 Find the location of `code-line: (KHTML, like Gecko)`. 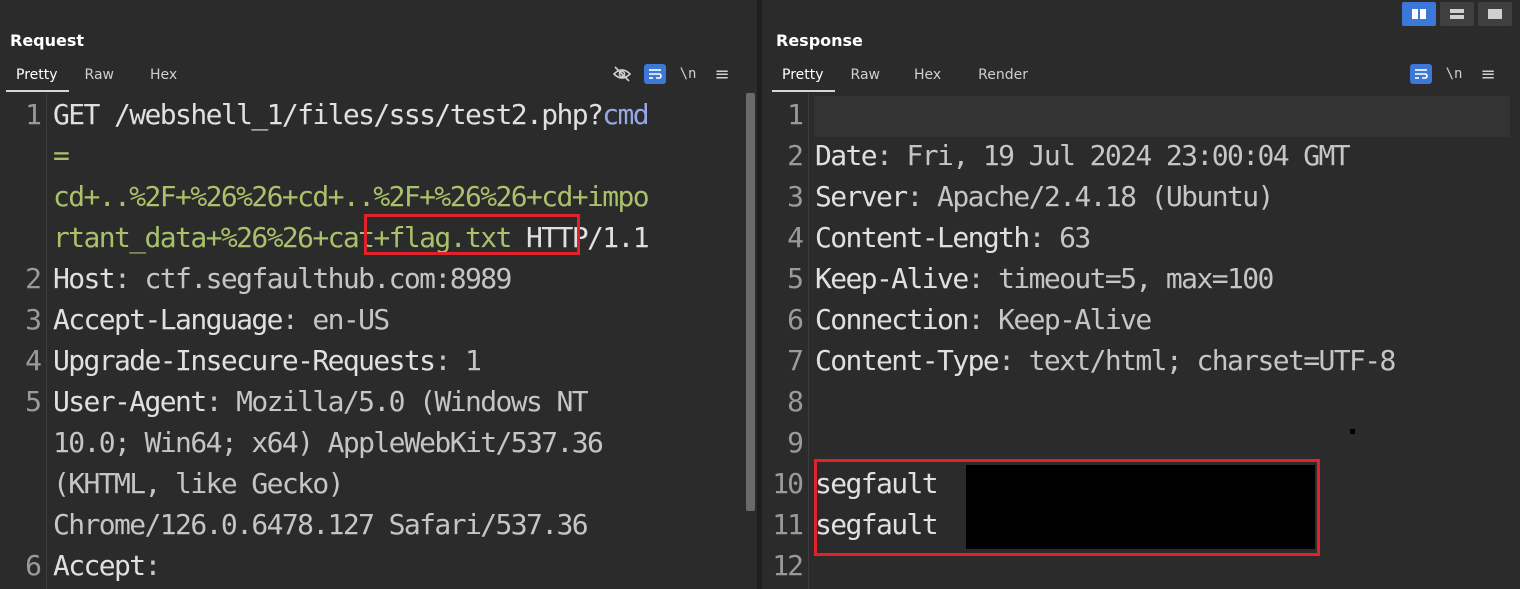

code-line: (KHTML, like Gecko) is located at coordinates (199, 483).